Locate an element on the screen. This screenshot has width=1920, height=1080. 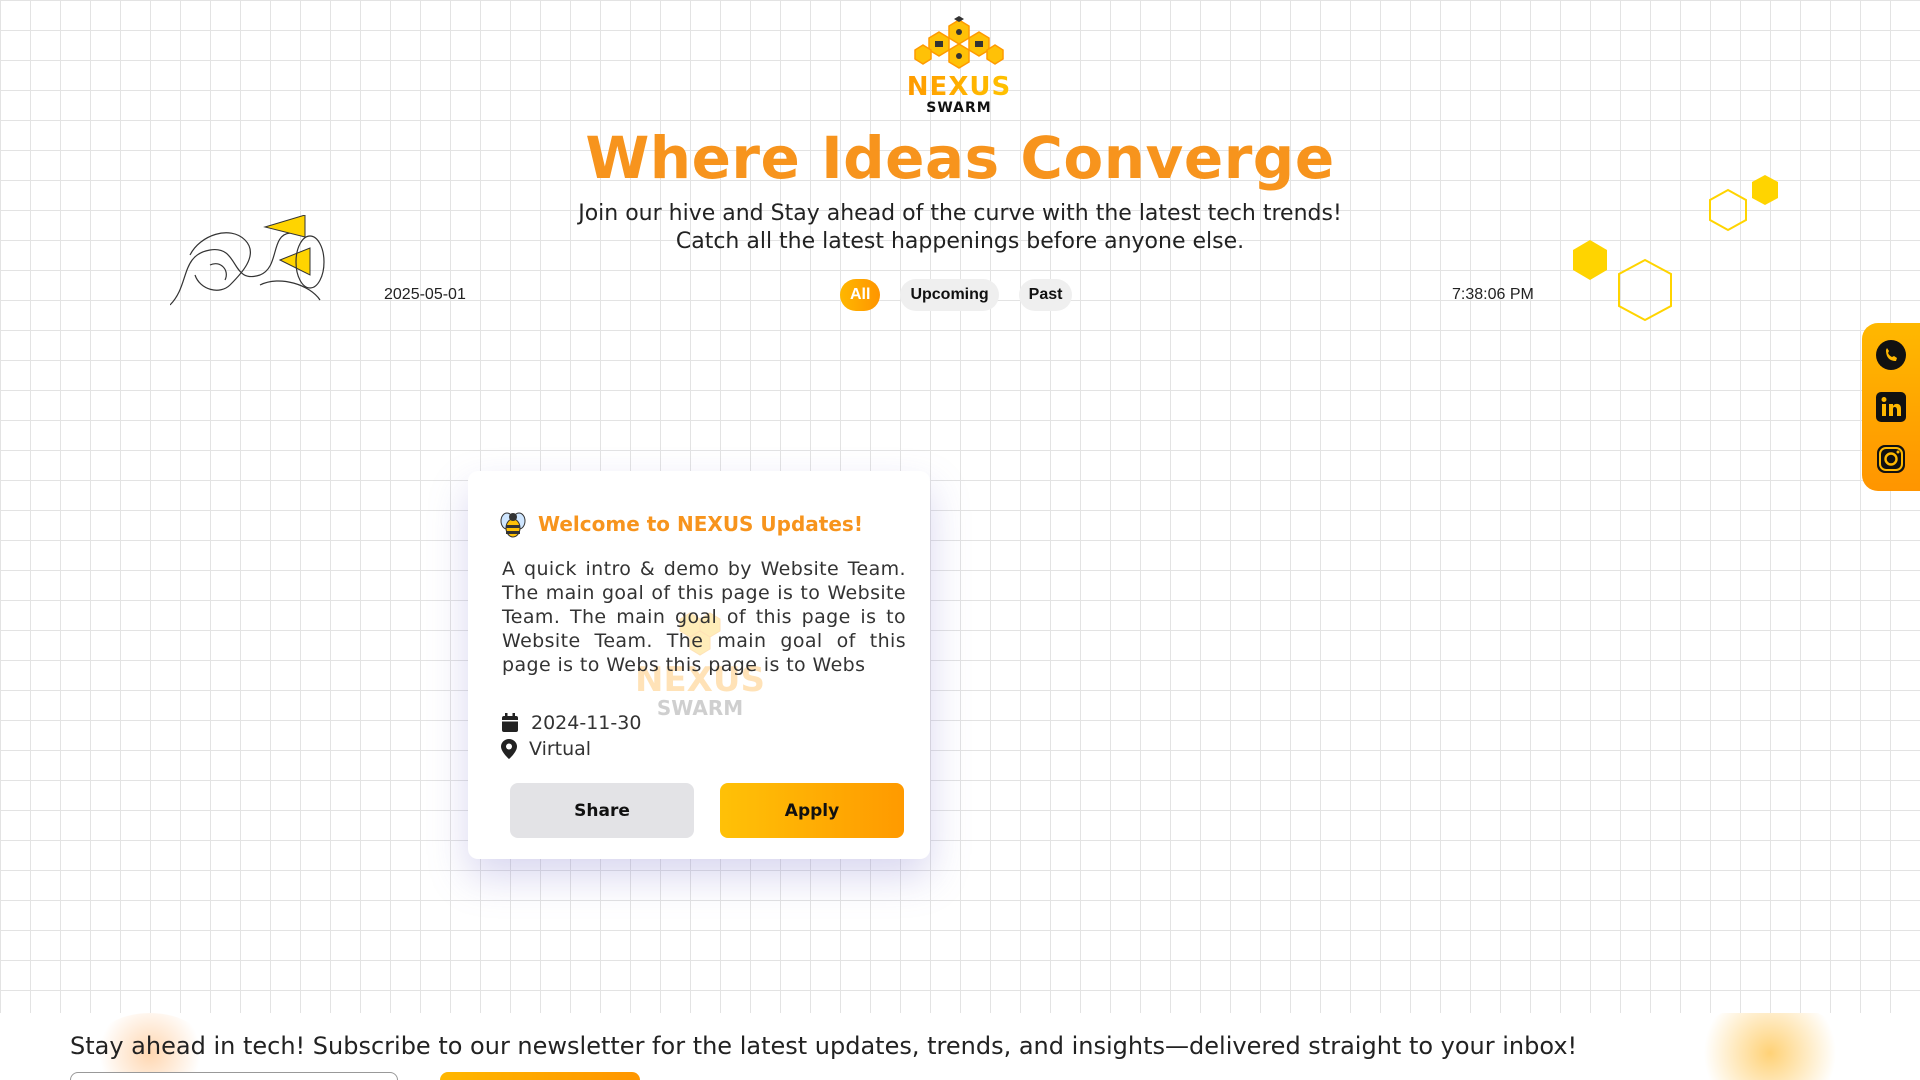
svg-text: SWARM is located at coordinates (700, 707).